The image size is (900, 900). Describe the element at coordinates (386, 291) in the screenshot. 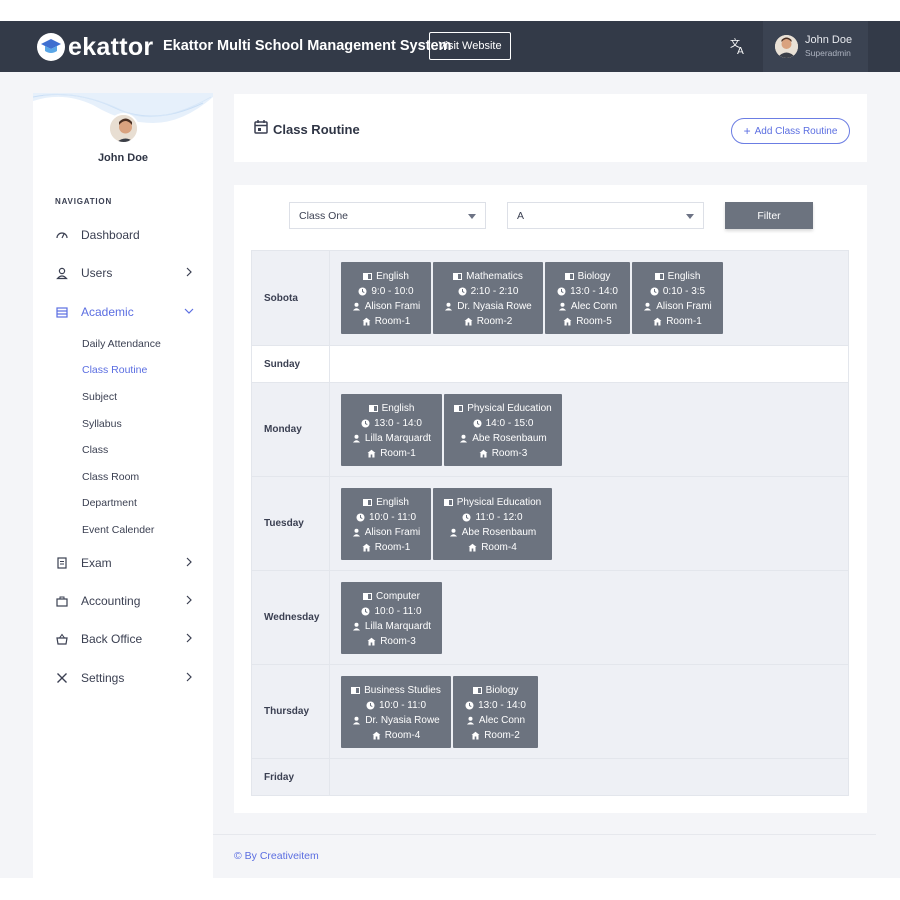

I see `class-time: 9:0 - 10:0` at that location.